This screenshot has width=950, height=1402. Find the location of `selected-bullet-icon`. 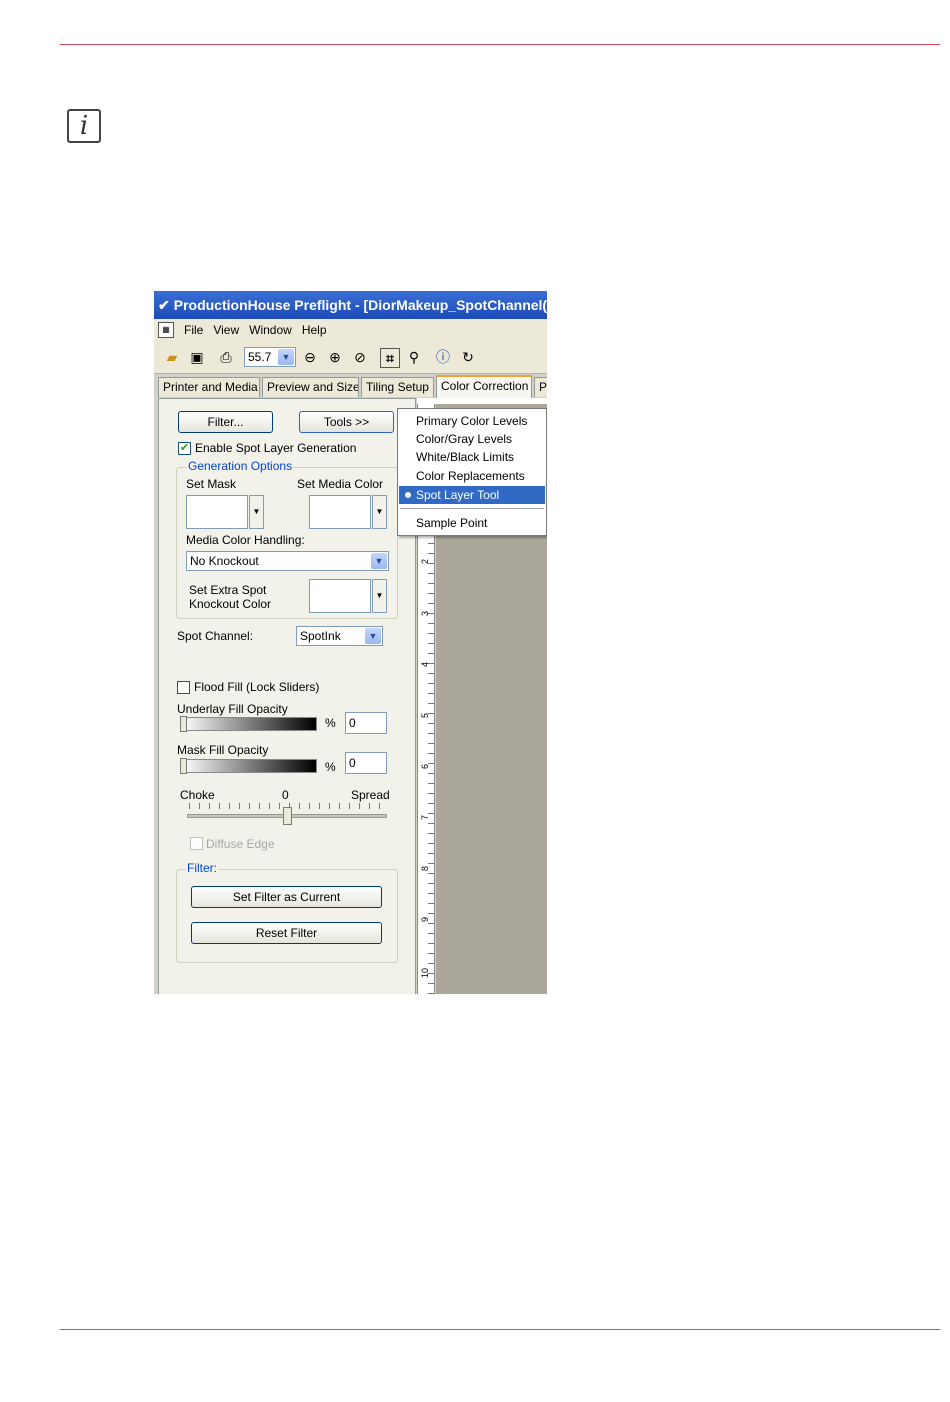

selected-bullet-icon is located at coordinates (408, 495).